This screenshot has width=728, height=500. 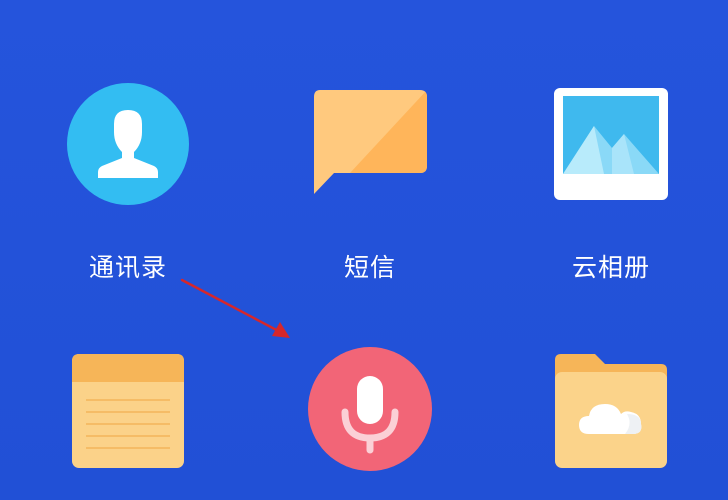 I want to click on app-cloud-album: 云相册, so click(x=611, y=184).